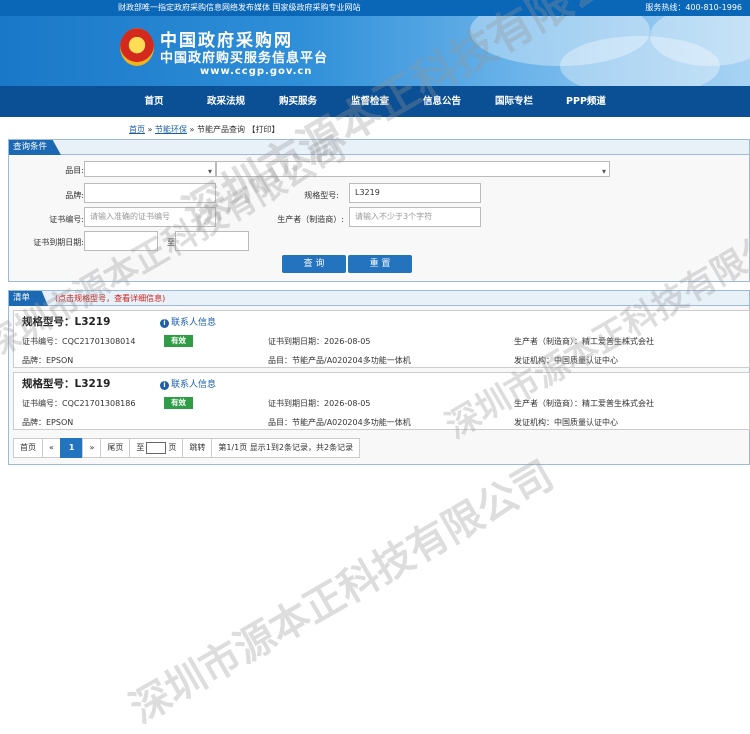  I want to click on expire-to-input, so click(212, 241).